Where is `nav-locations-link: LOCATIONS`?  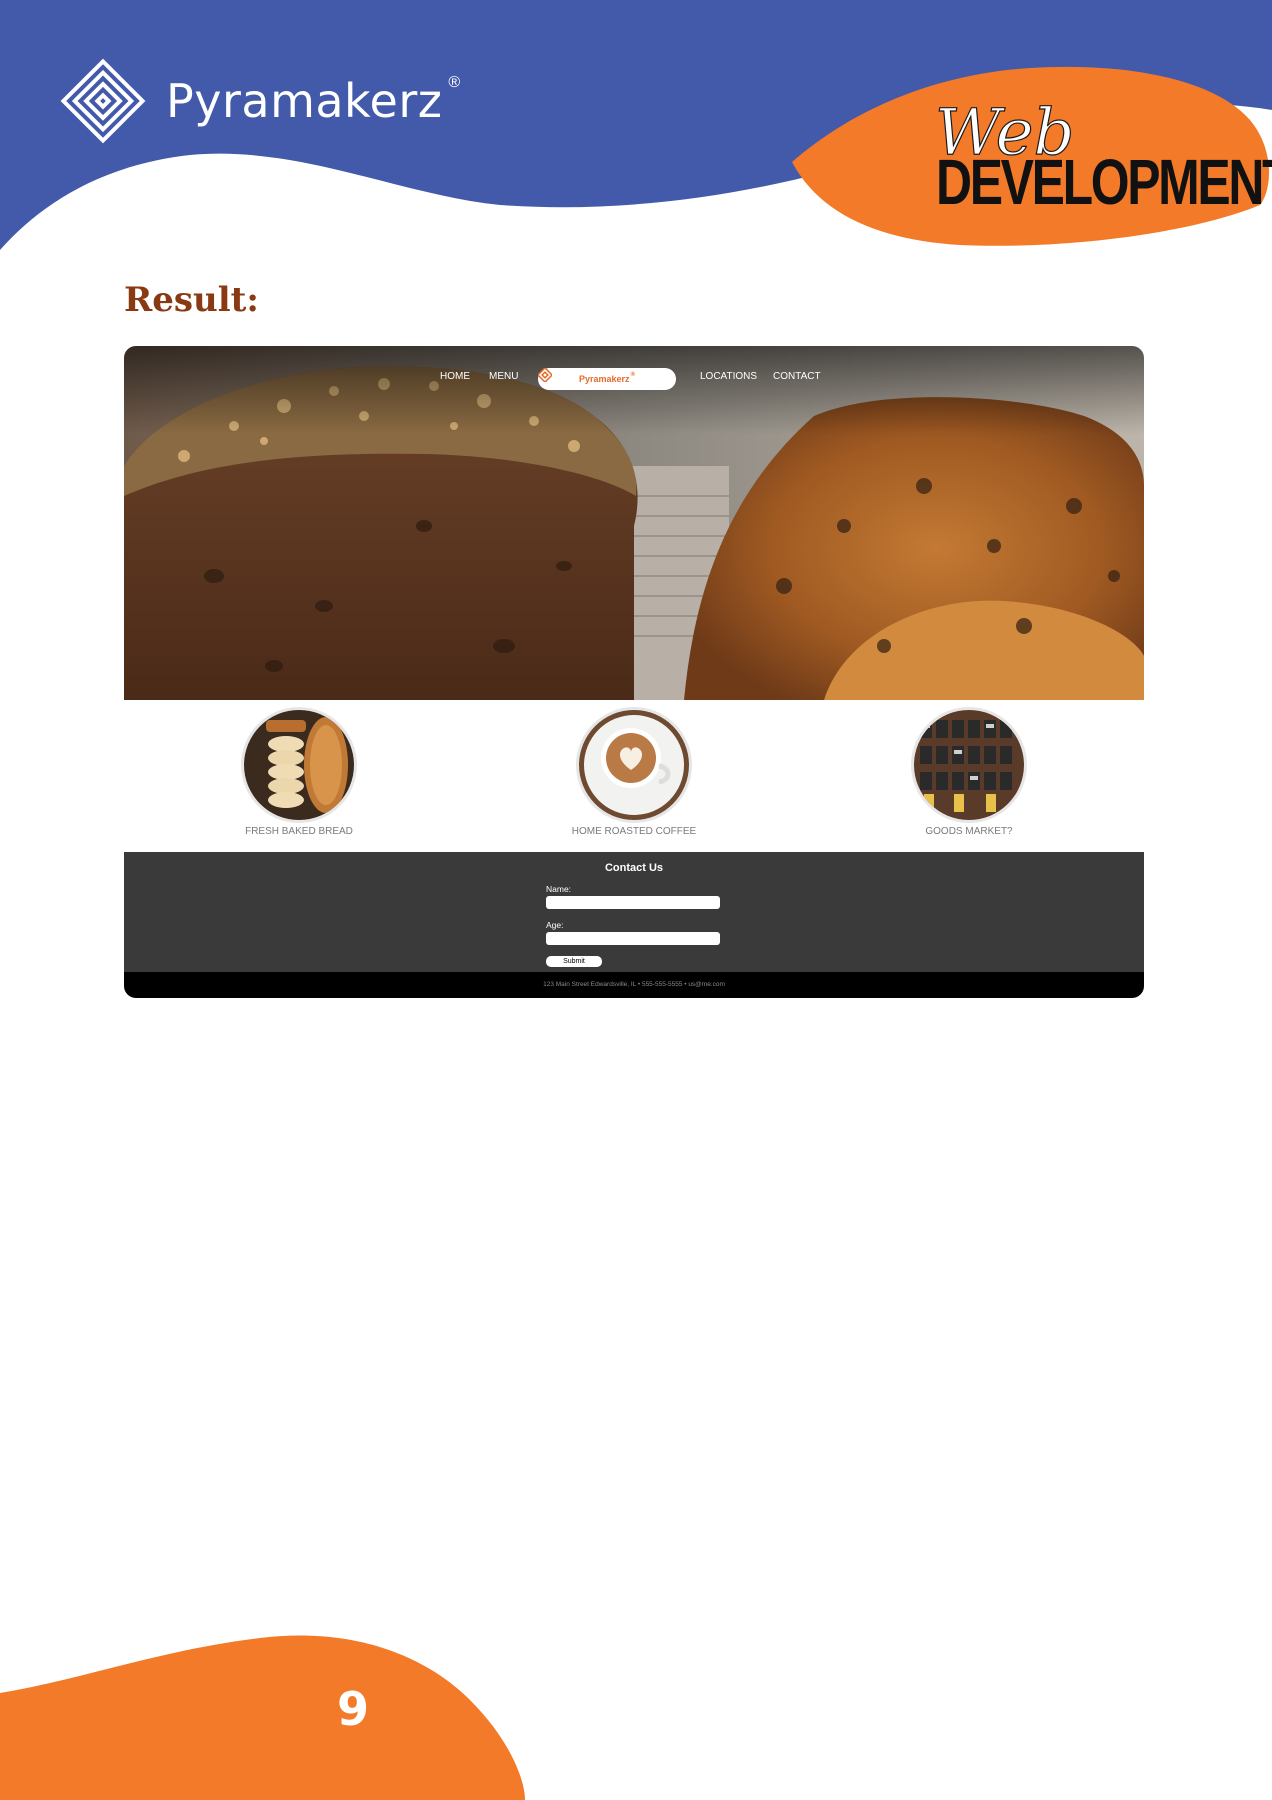 nav-locations-link: LOCATIONS is located at coordinates (728, 376).